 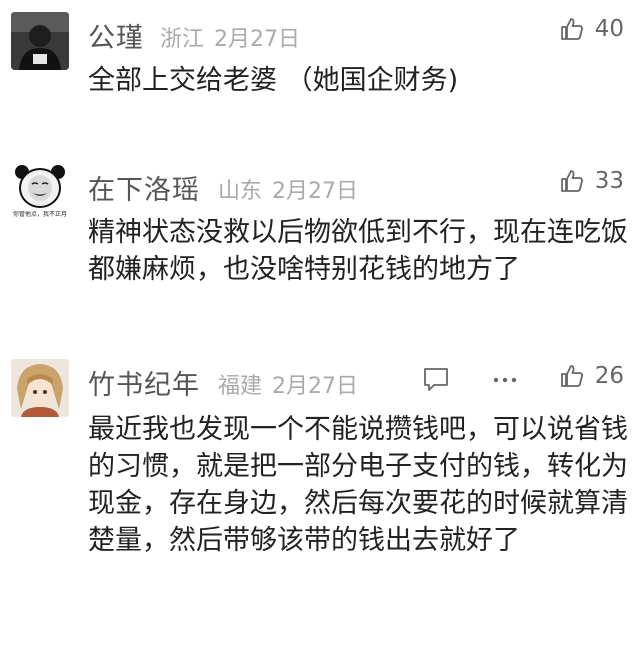 I want to click on avatar: 你管他点，我不正月, so click(x=40, y=193).